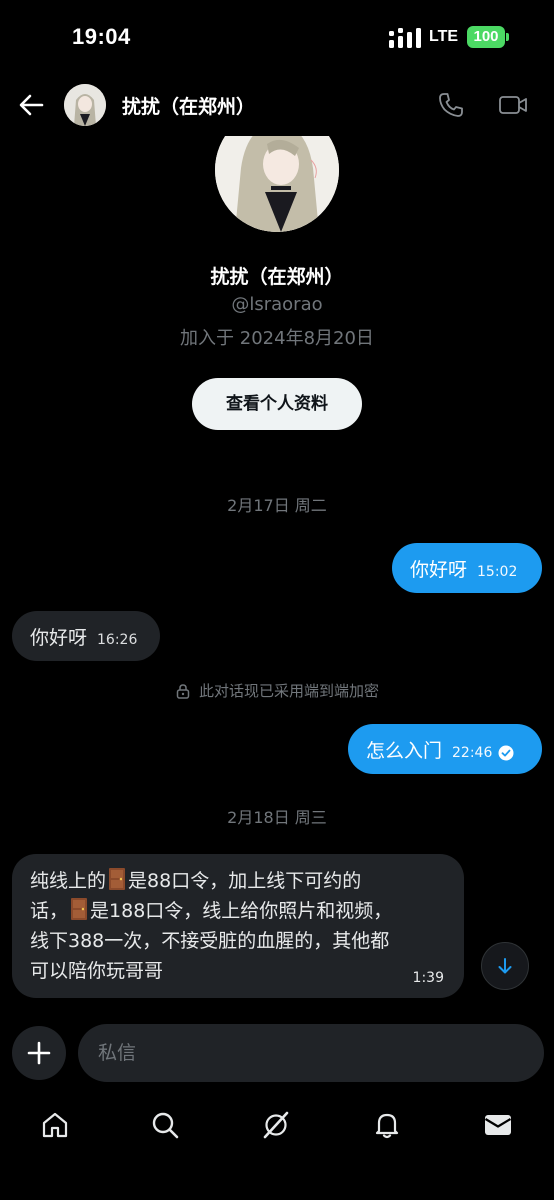 The width and height of the screenshot is (554, 1200). I want to click on status-time: 19:04, so click(101, 36).